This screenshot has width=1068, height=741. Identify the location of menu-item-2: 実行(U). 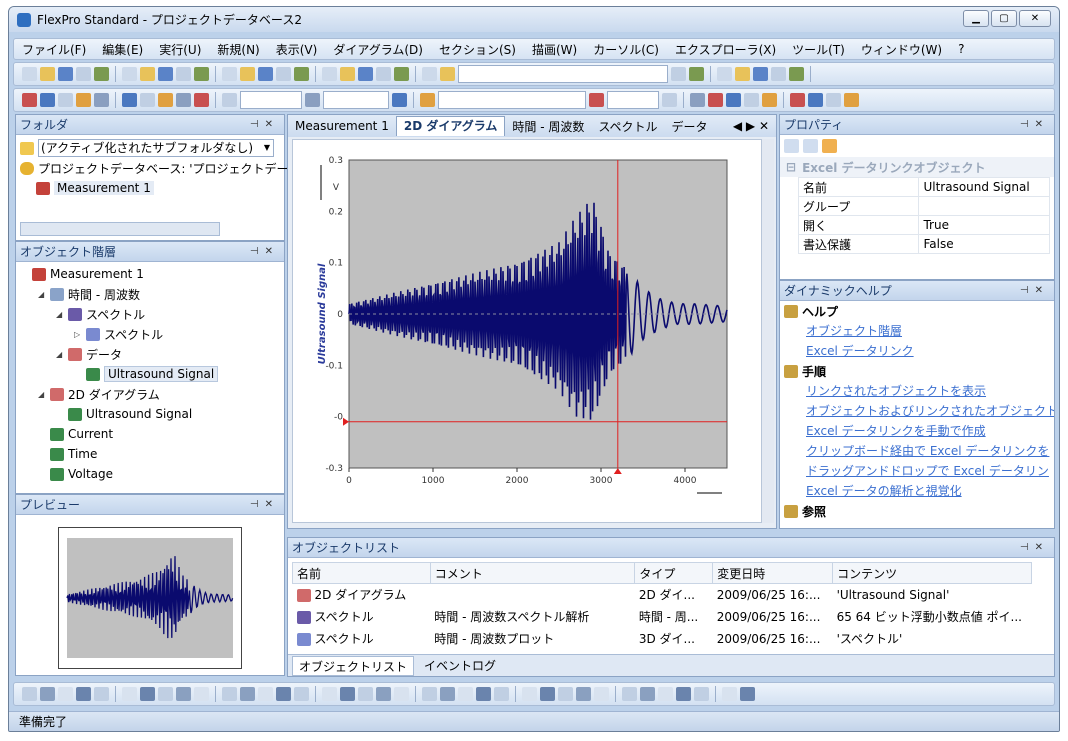
(180, 49).